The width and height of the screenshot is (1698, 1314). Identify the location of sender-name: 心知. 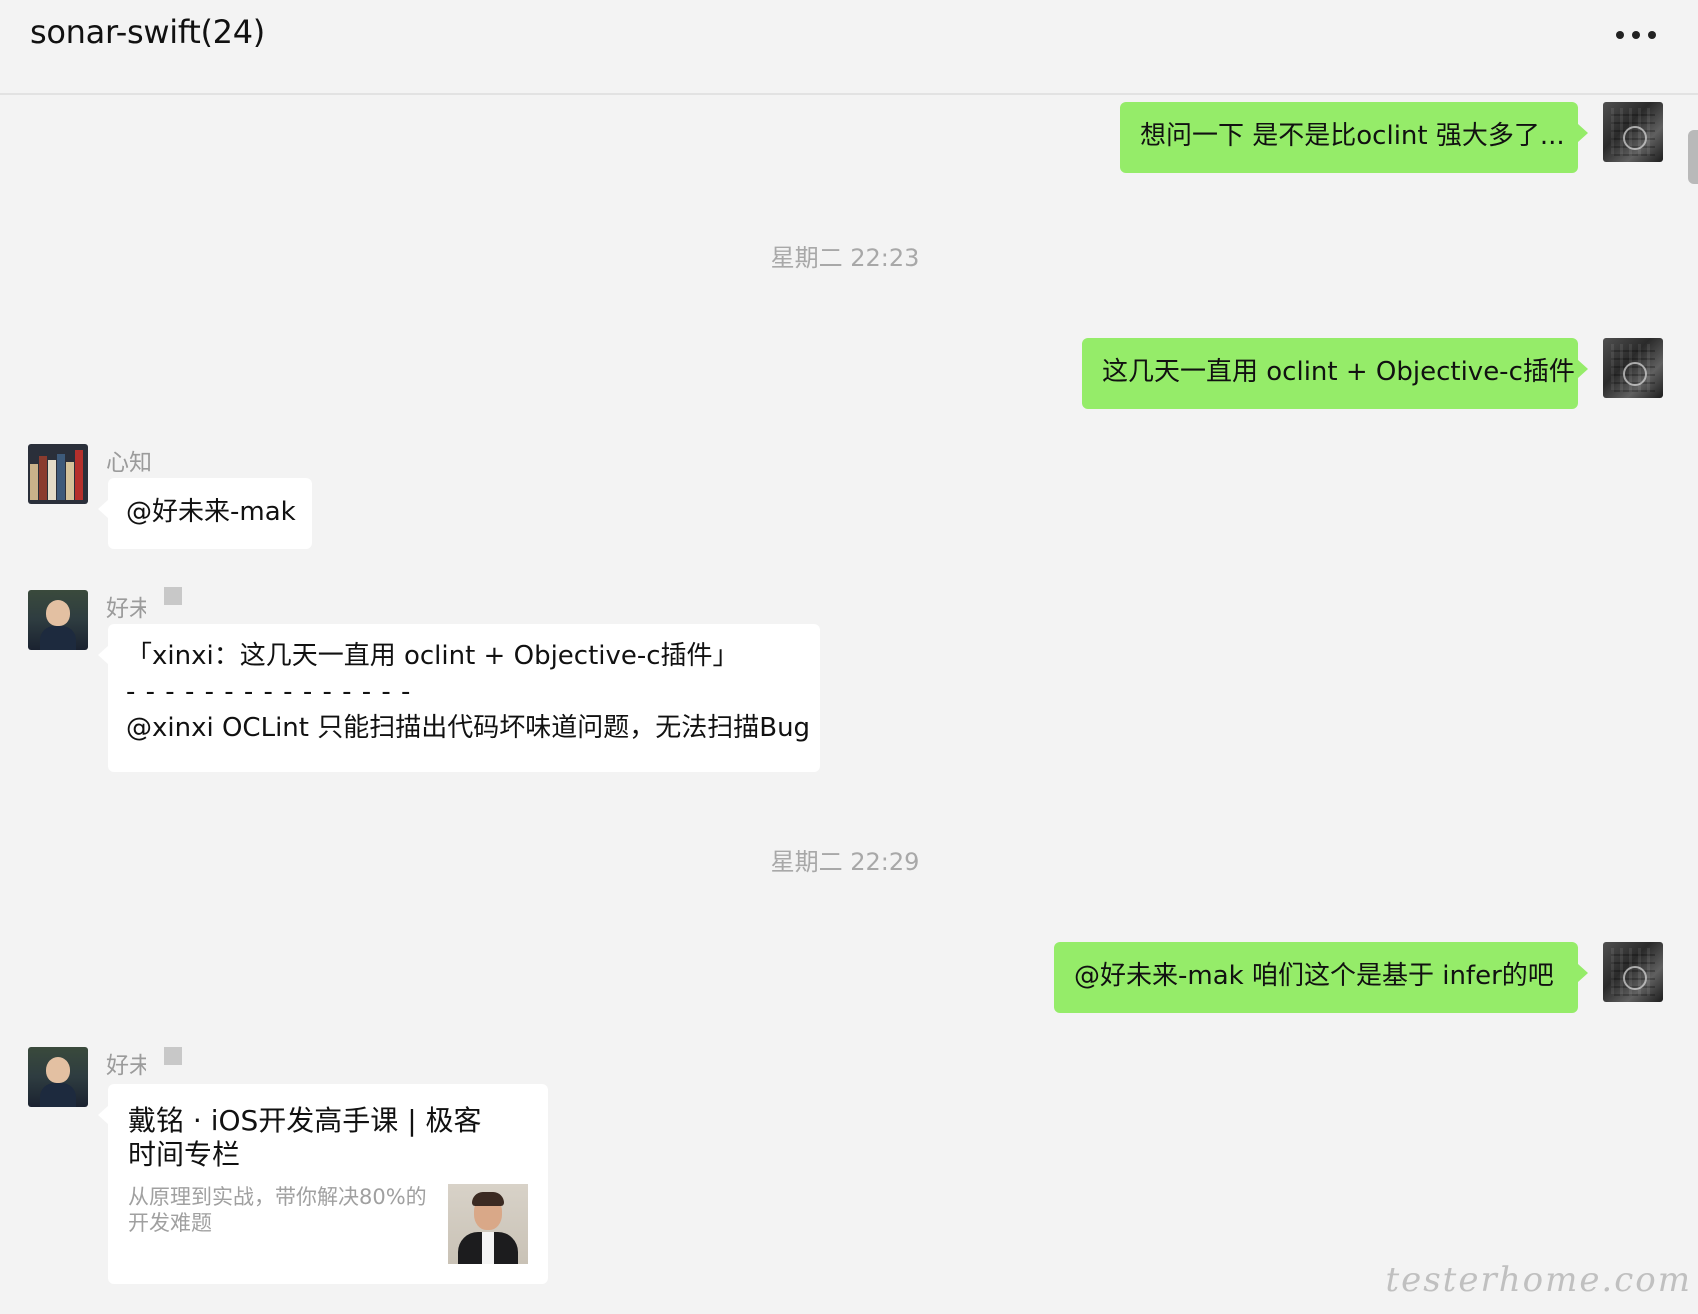
(129, 463).